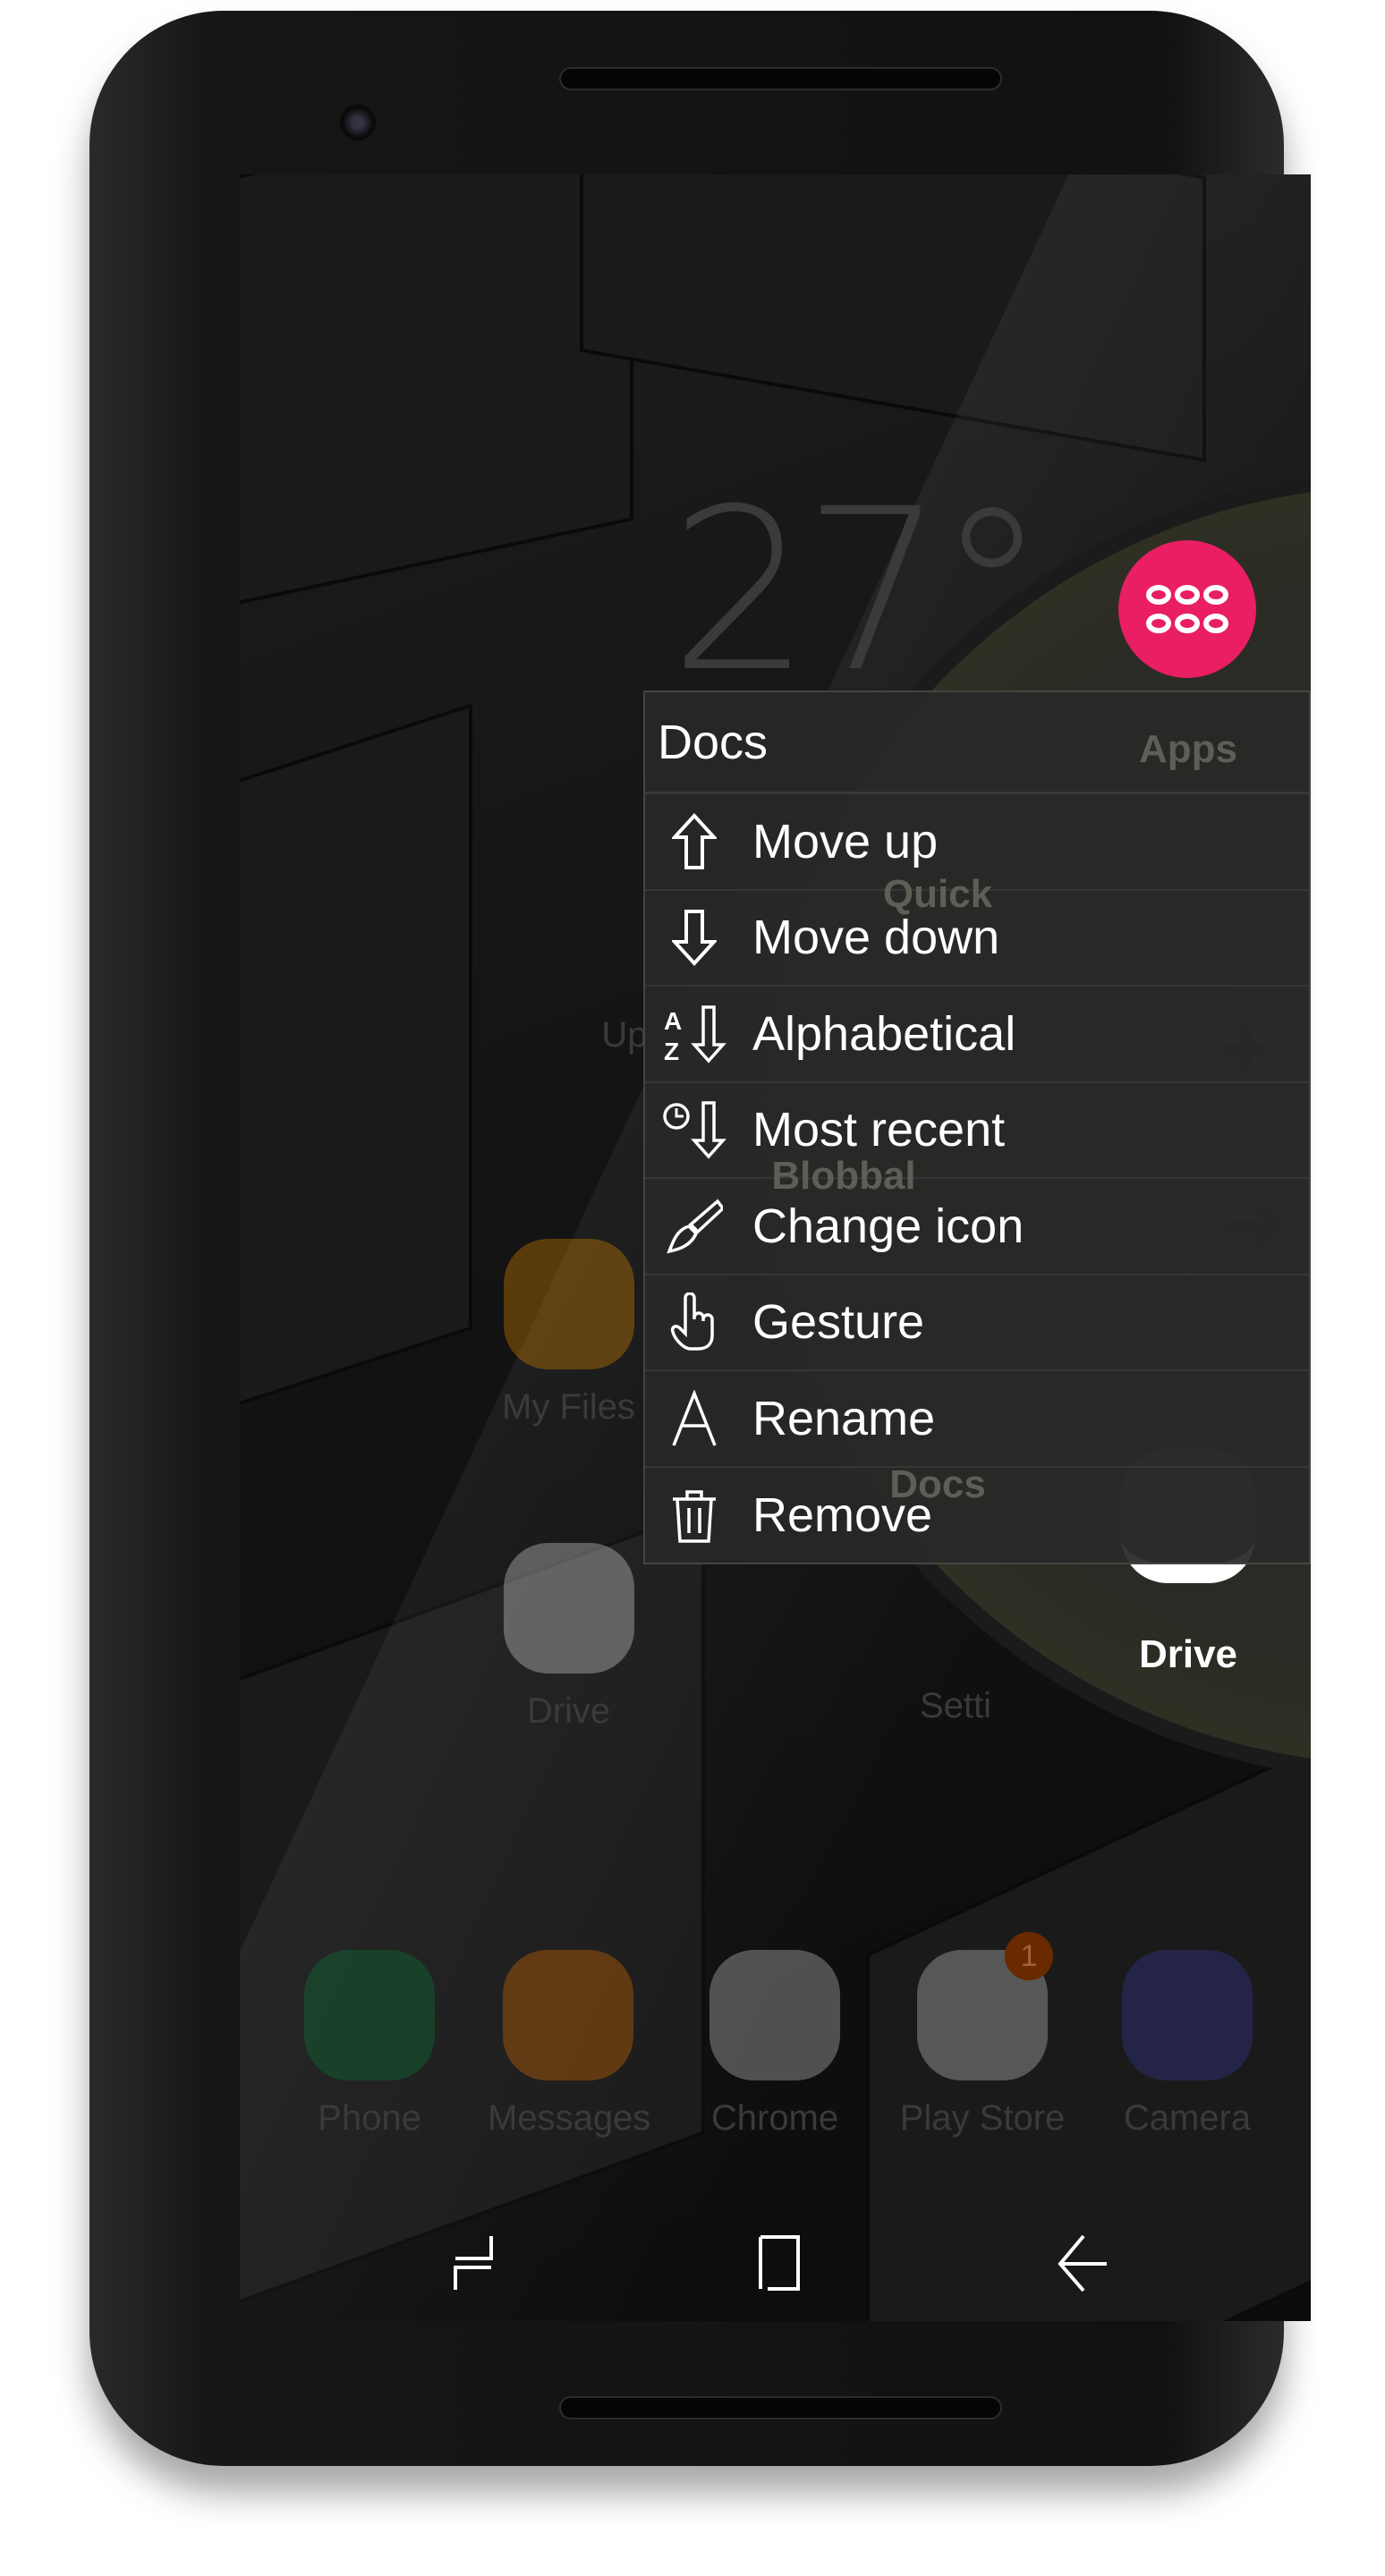 This screenshot has height=2576, width=1385. I want to click on menu-item-alphabetical: AZ Alphabetical, so click(977, 1035).